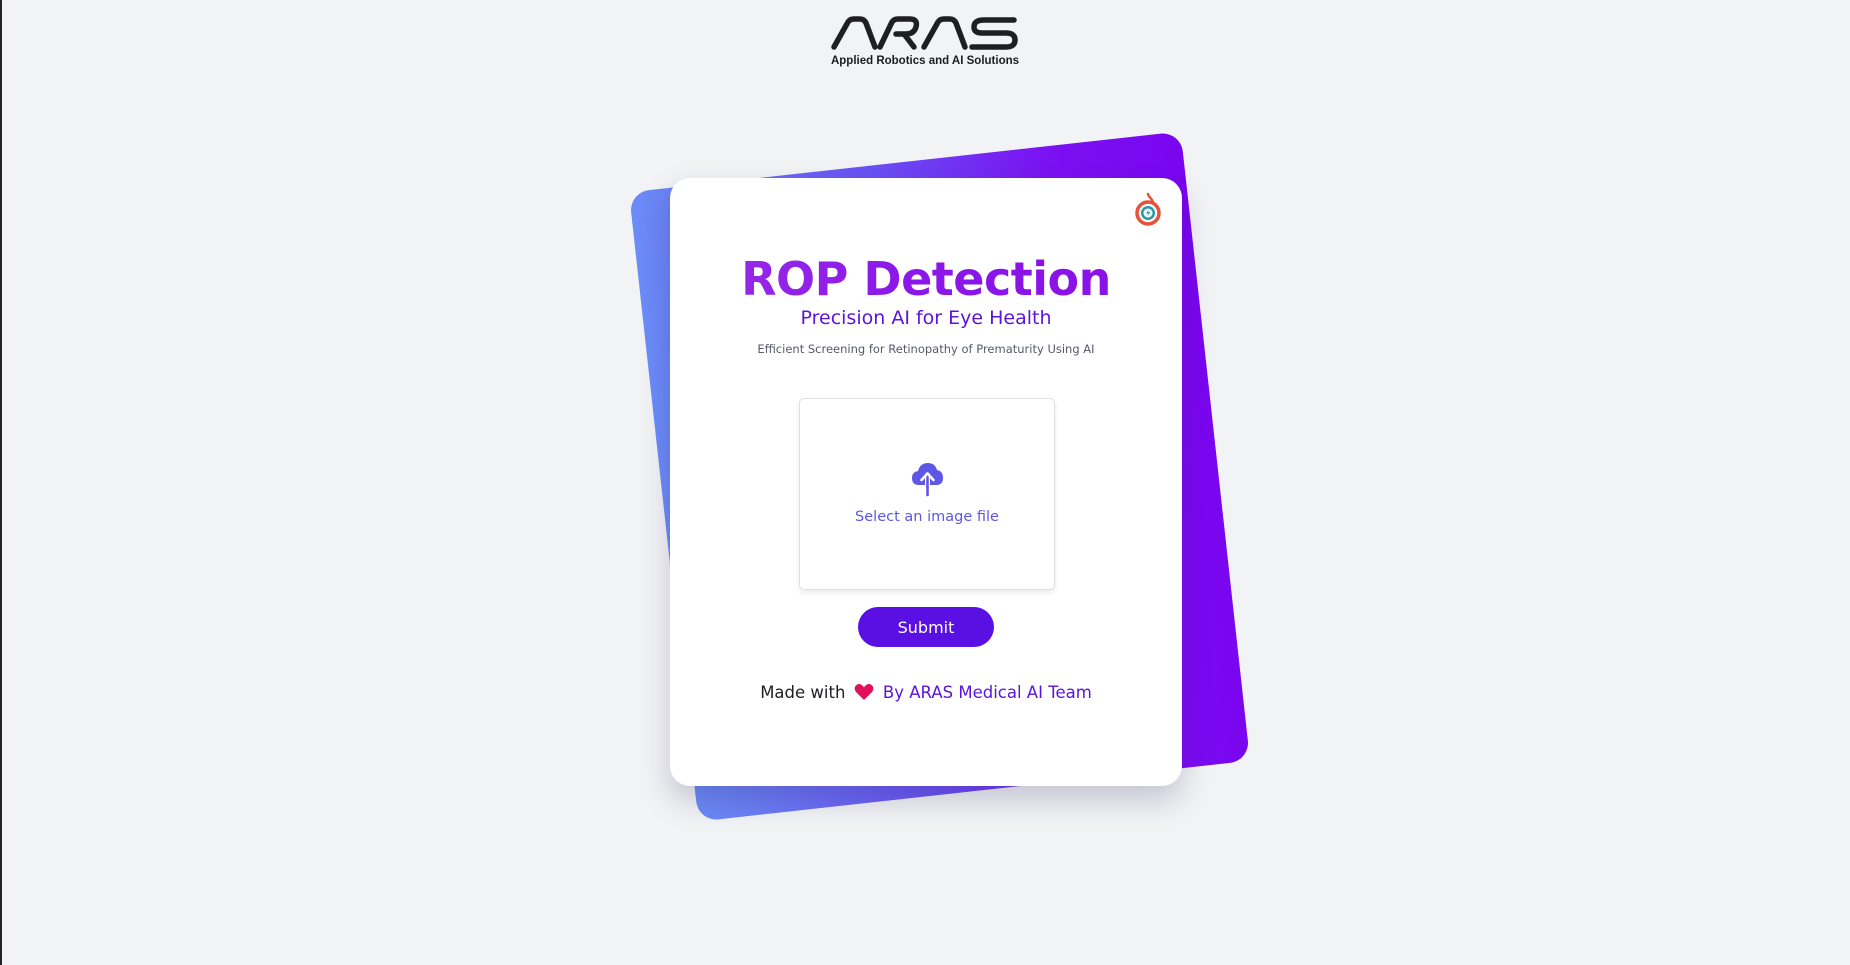  What do you see at coordinates (803, 692) in the screenshot?
I see `made-with-text: Made with` at bounding box center [803, 692].